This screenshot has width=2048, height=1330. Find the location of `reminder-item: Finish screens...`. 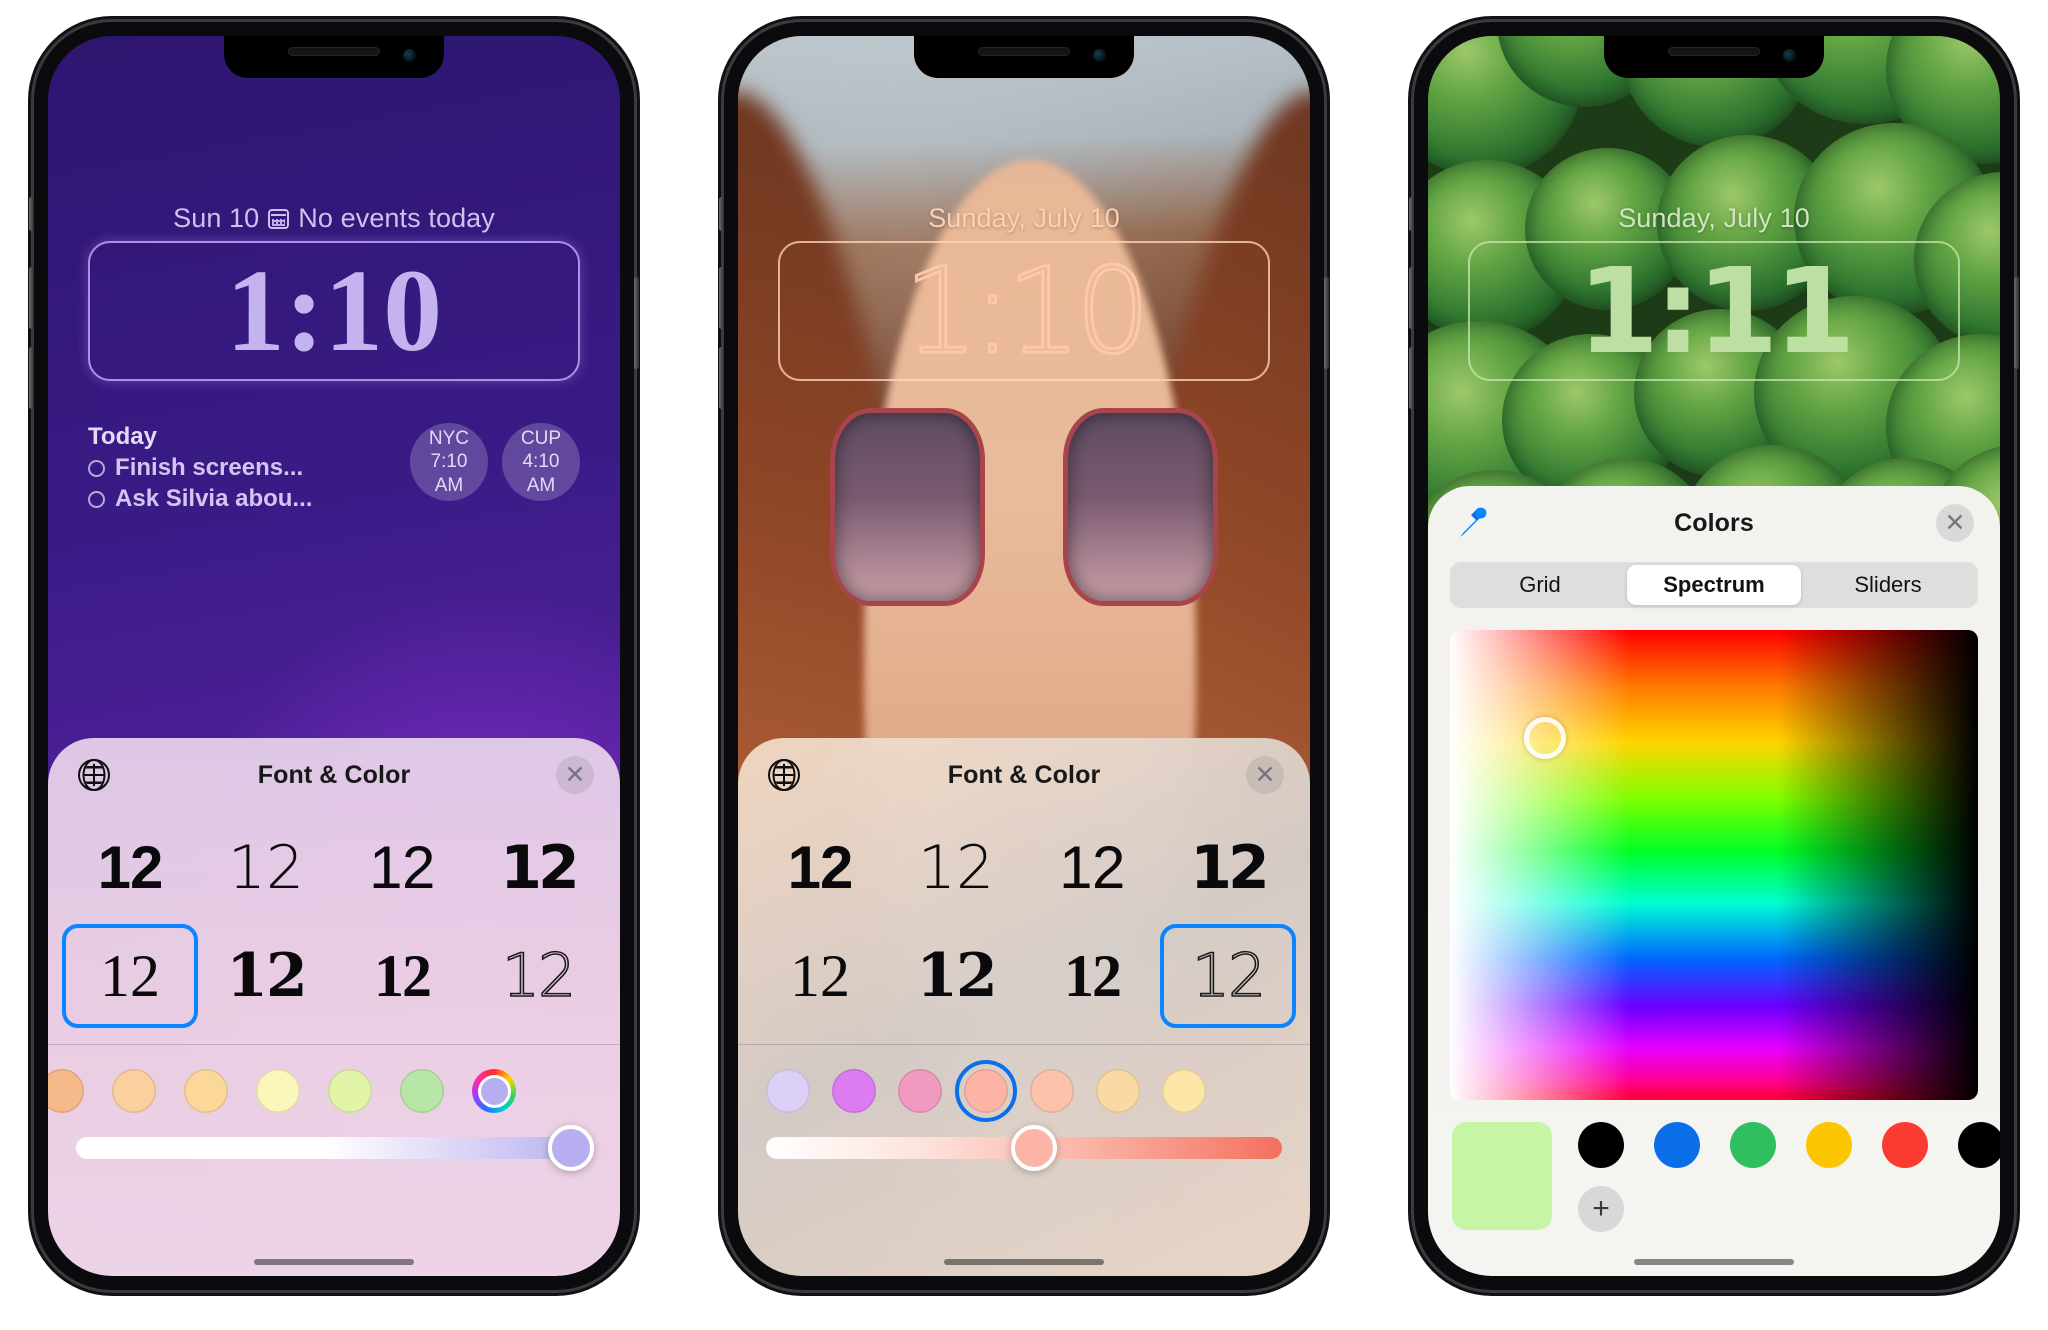

reminder-item: Finish screens... is located at coordinates (242, 468).